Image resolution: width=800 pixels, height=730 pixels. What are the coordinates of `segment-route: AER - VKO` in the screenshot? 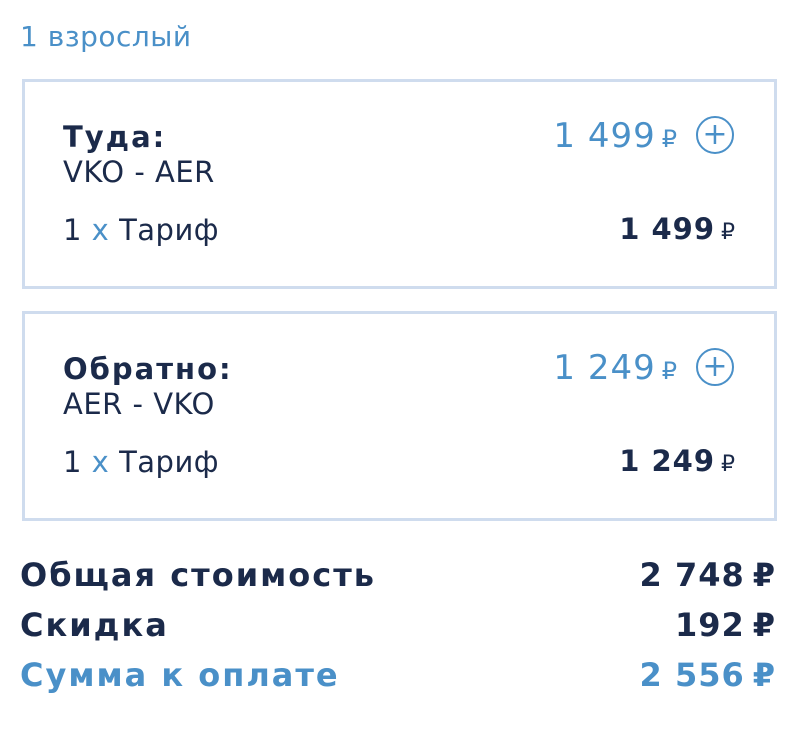 It's located at (139, 404).